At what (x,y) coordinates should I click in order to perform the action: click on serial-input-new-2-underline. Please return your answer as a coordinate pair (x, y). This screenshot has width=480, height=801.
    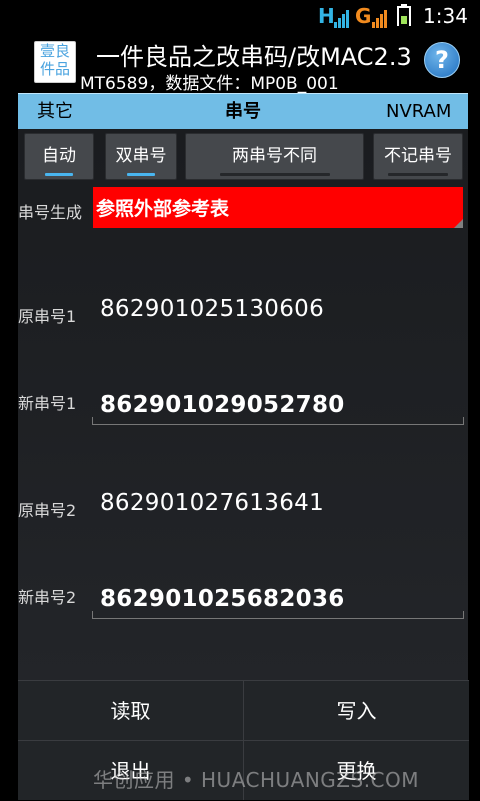
    Looking at the image, I should click on (278, 615).